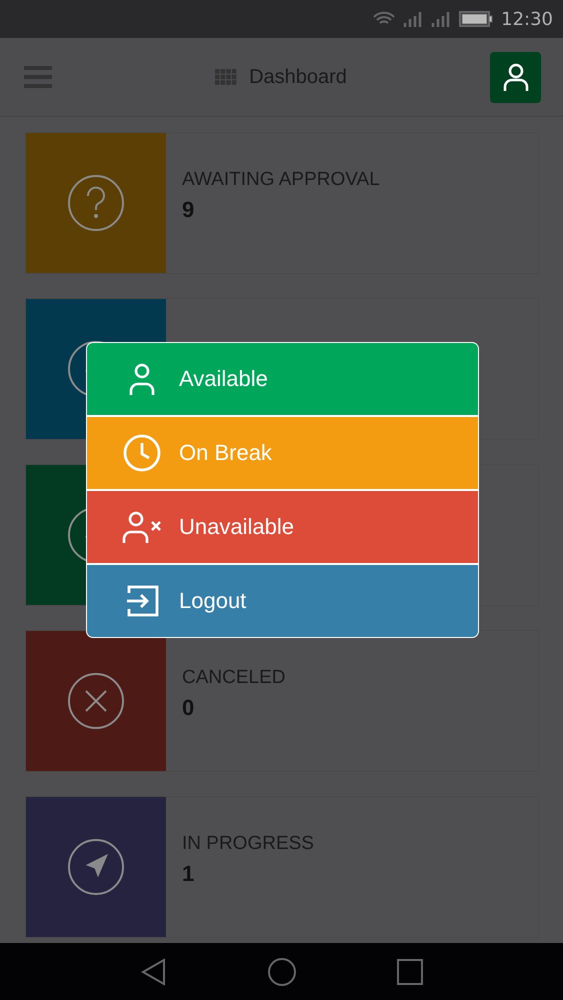  Describe the element at coordinates (142, 453) in the screenshot. I see `clock-icon` at that location.